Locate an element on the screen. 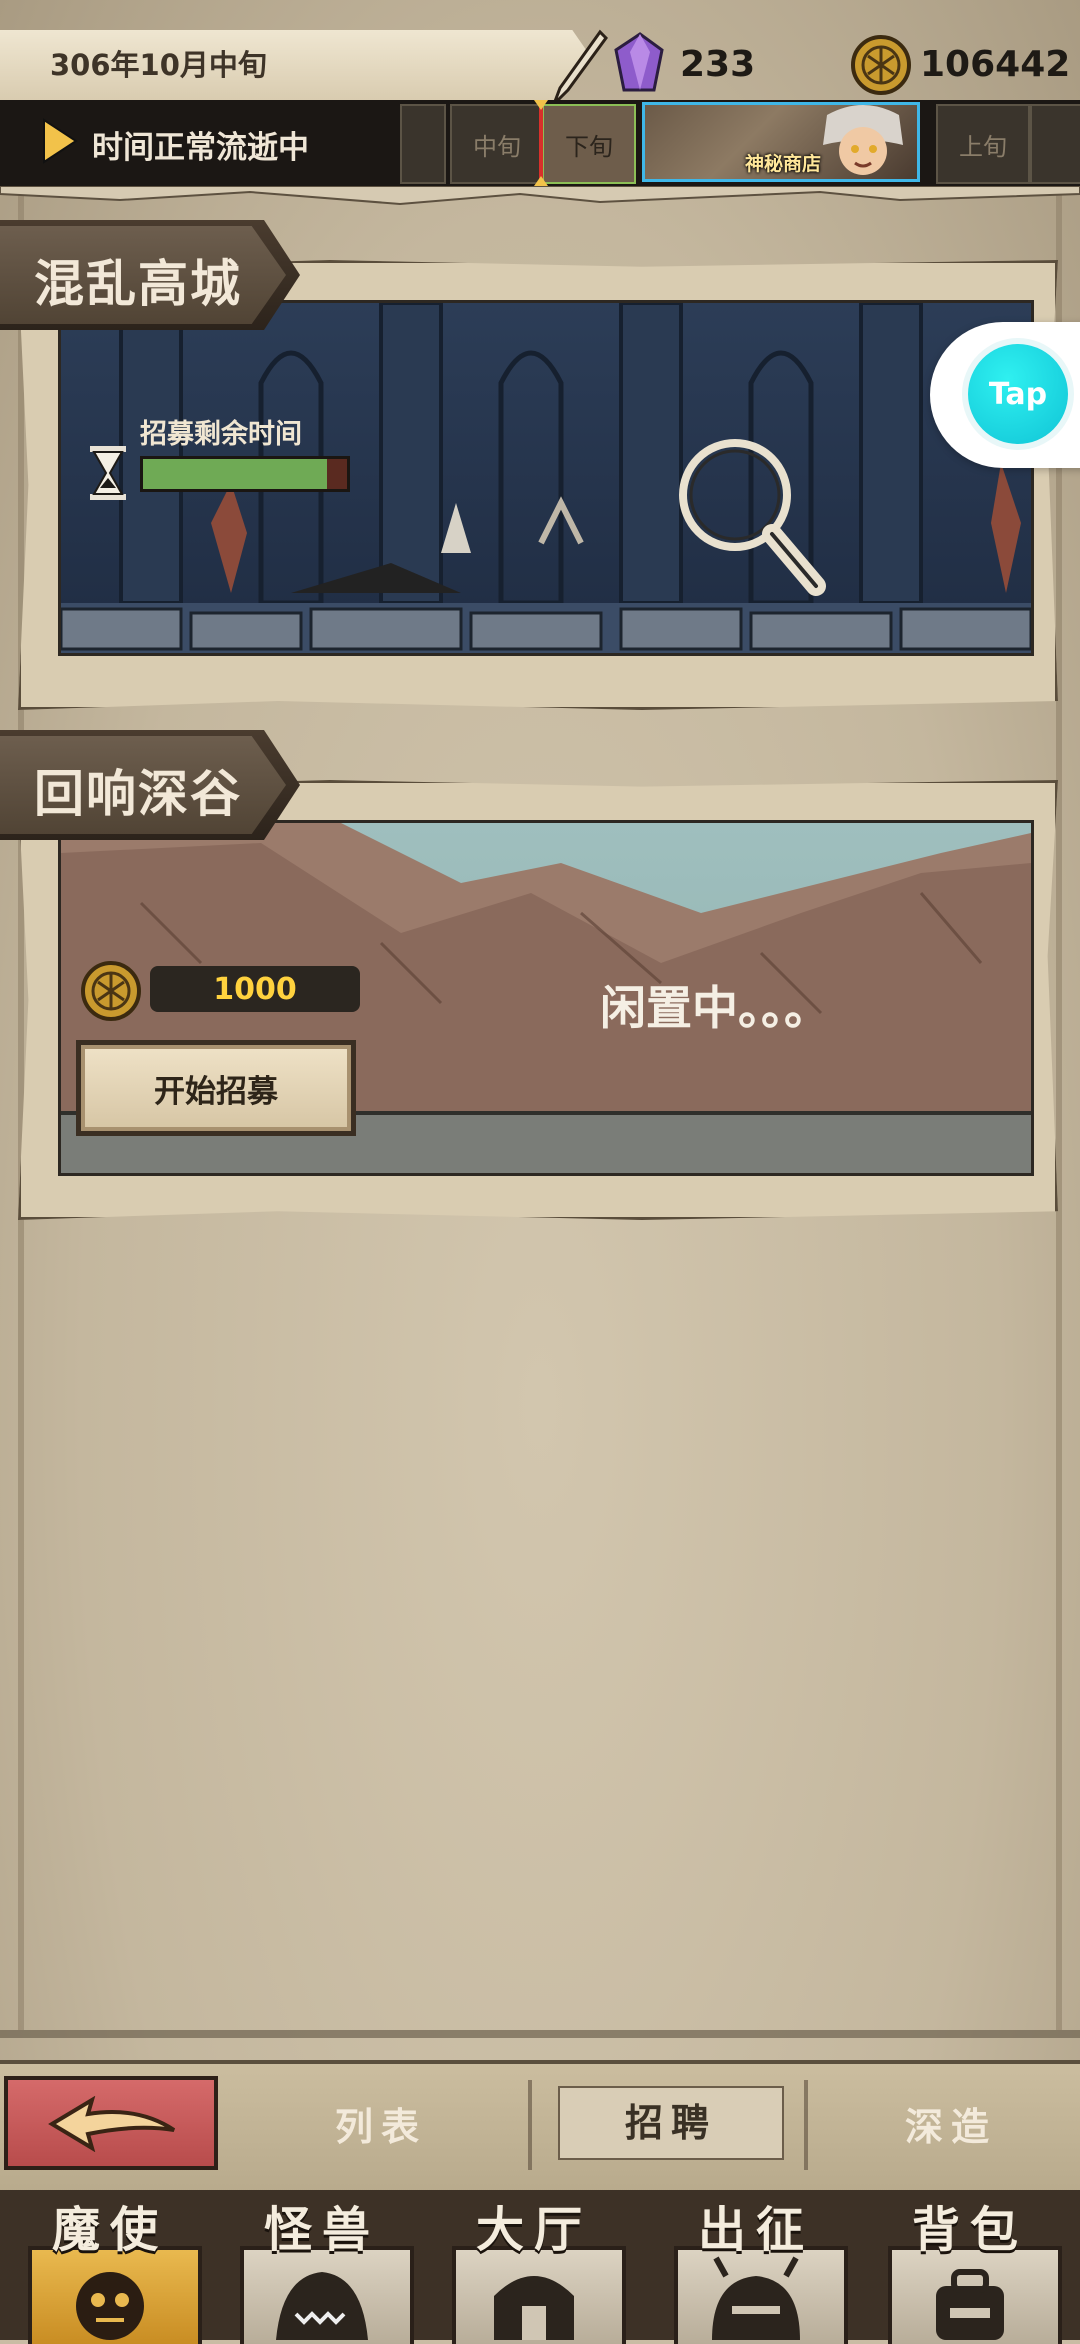 This screenshot has width=1080, height=2344. backpack-icon is located at coordinates (970, 2304).